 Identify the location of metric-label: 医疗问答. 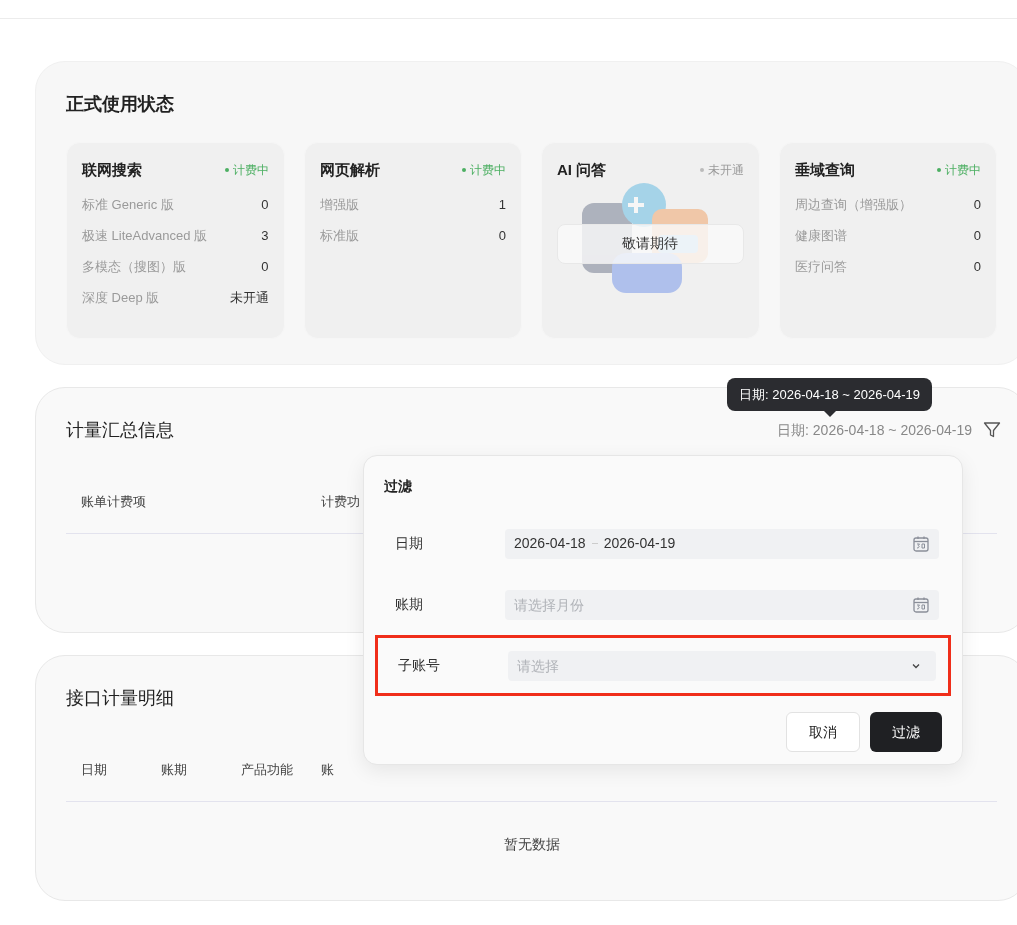
(820, 266).